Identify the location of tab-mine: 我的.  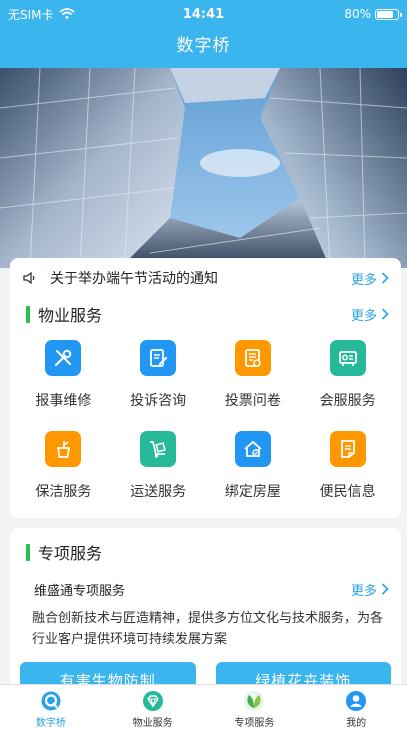
(356, 708).